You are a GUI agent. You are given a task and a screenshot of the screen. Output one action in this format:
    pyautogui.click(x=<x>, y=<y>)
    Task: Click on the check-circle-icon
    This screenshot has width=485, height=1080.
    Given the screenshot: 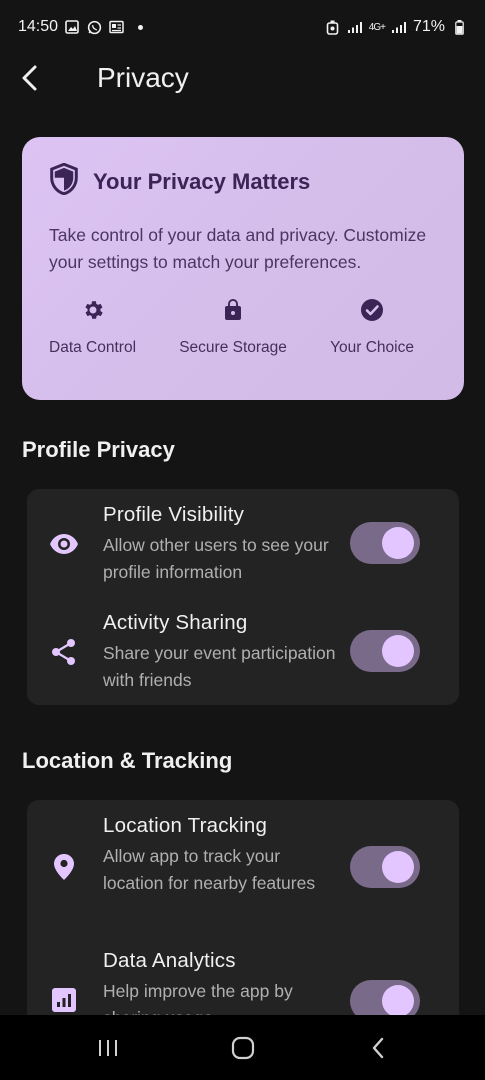 What is the action you would take?
    pyautogui.click(x=372, y=312)
    